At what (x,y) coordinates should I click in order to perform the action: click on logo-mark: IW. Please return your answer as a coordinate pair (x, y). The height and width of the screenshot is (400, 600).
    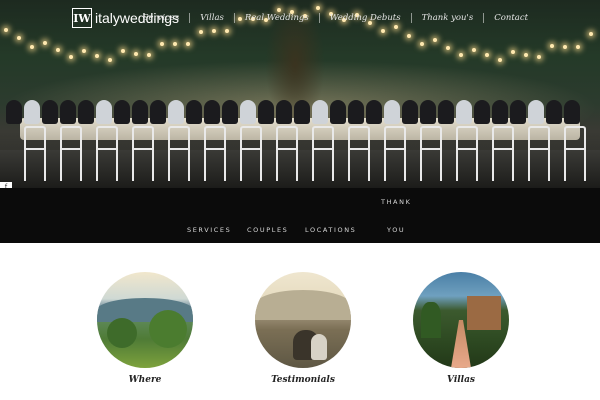
    Looking at the image, I should click on (82, 18).